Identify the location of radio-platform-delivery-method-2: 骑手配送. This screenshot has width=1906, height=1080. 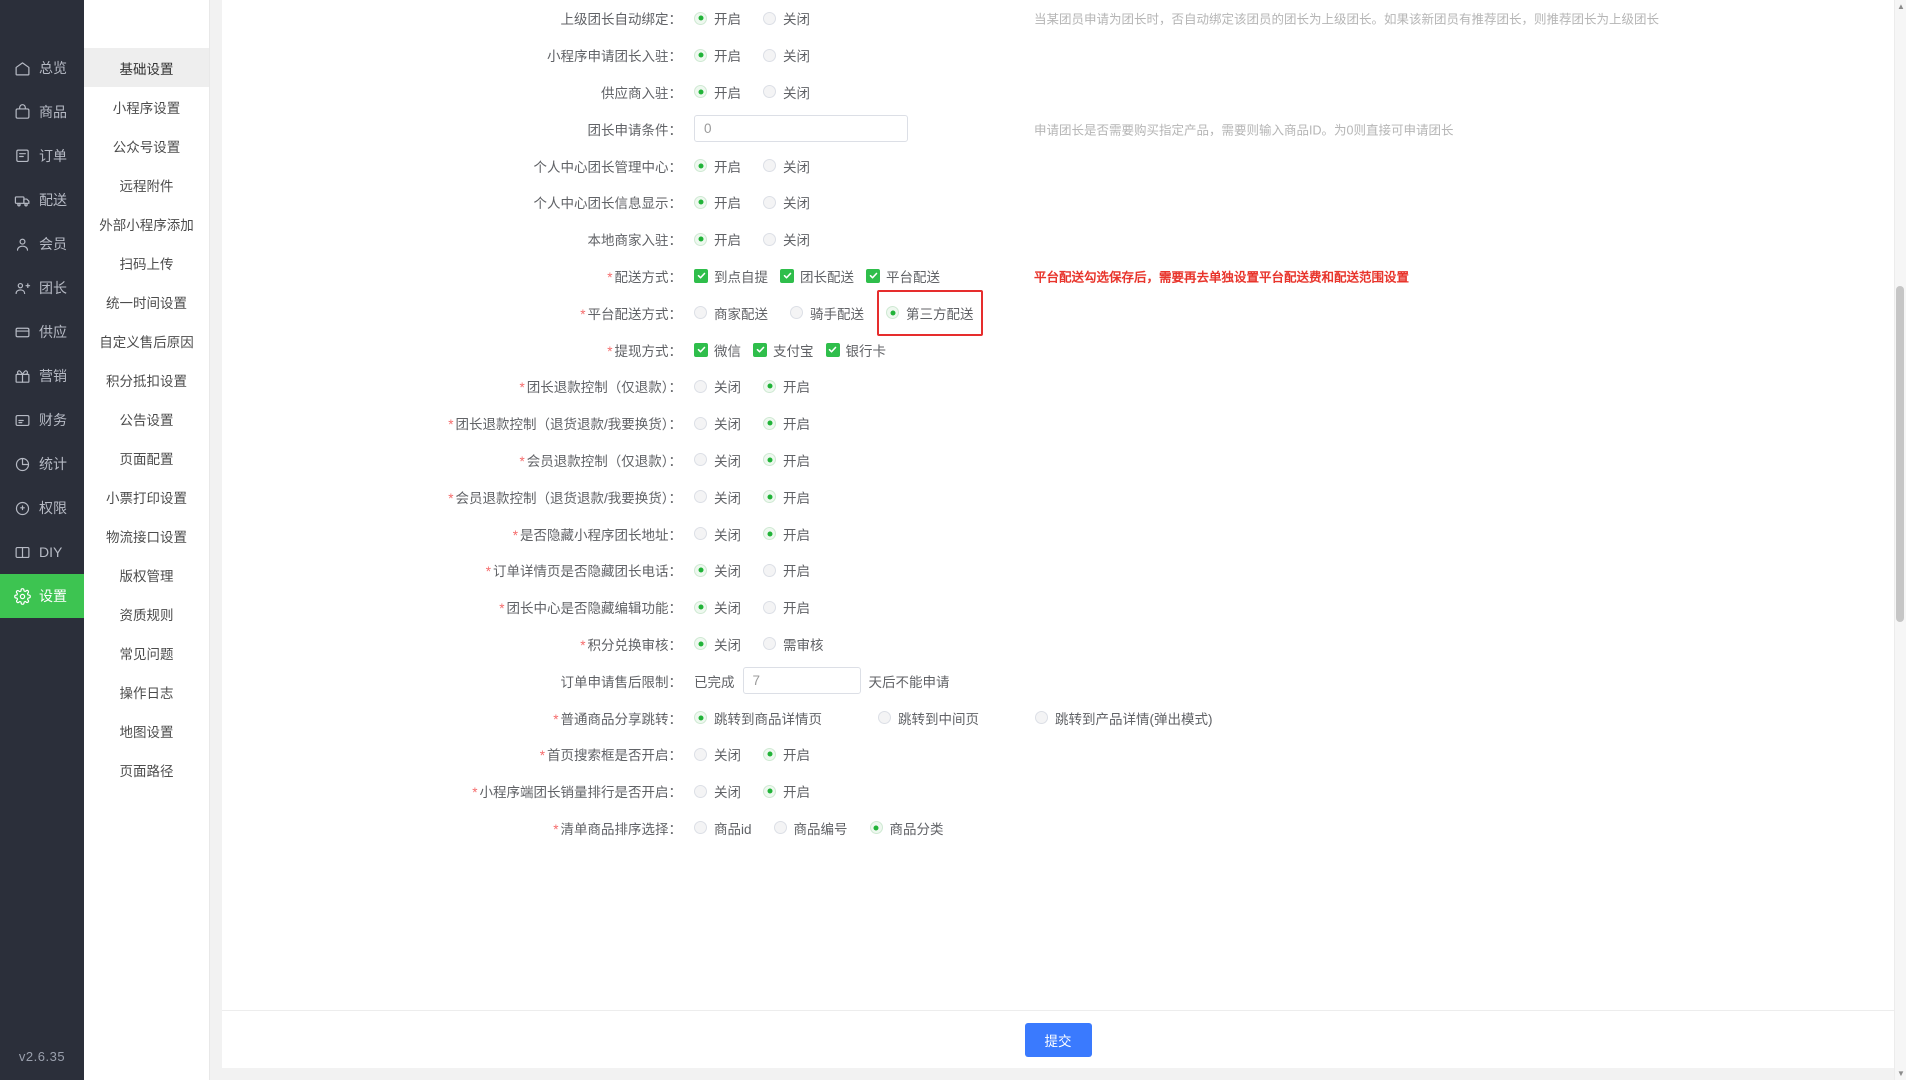
(827, 313).